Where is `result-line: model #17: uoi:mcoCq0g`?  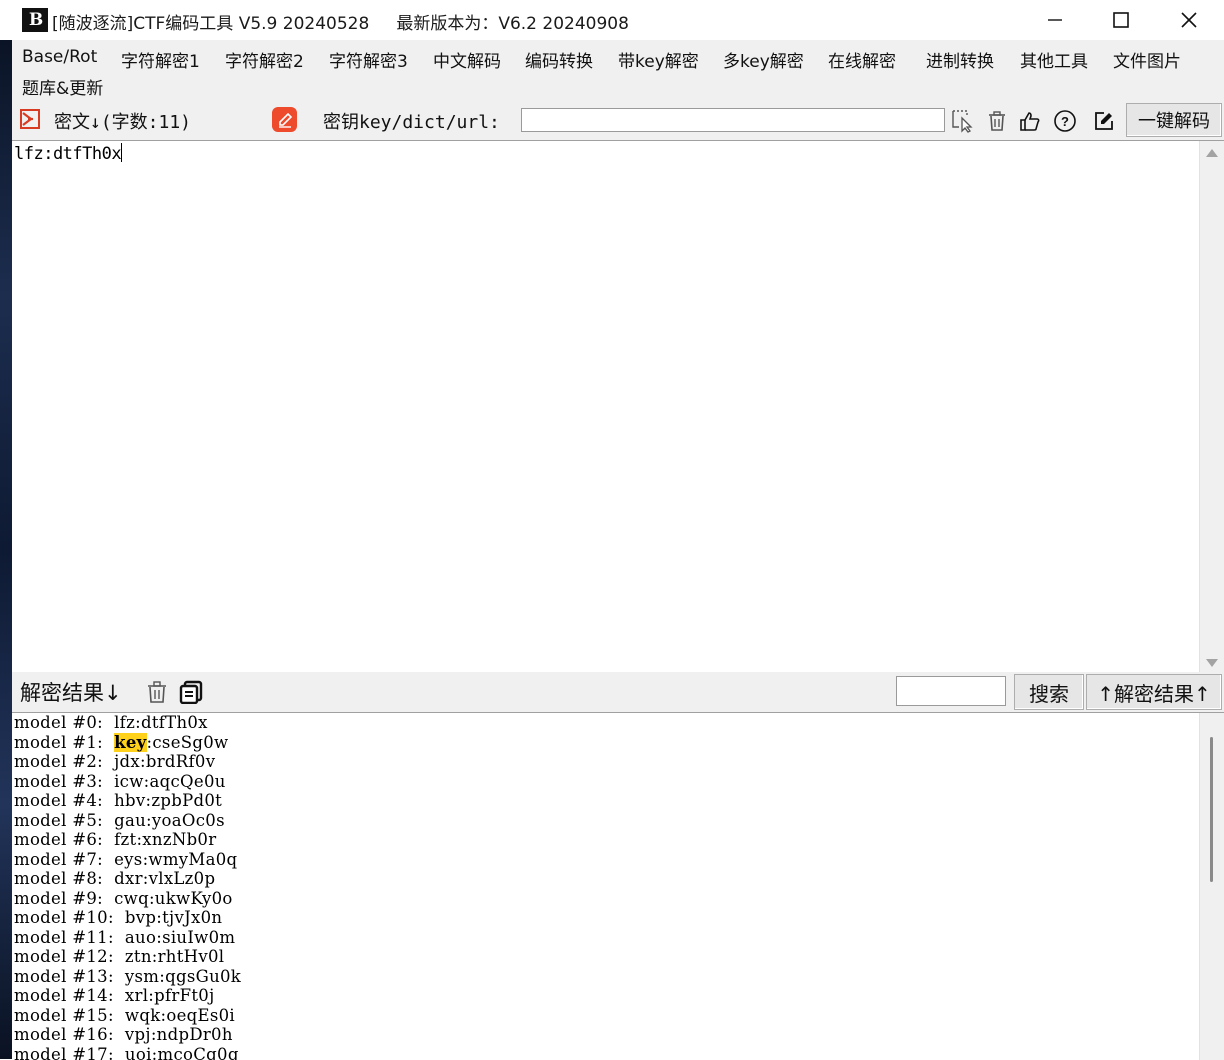
result-line: model #17: uoi:mcoCq0g is located at coordinates (618, 1052).